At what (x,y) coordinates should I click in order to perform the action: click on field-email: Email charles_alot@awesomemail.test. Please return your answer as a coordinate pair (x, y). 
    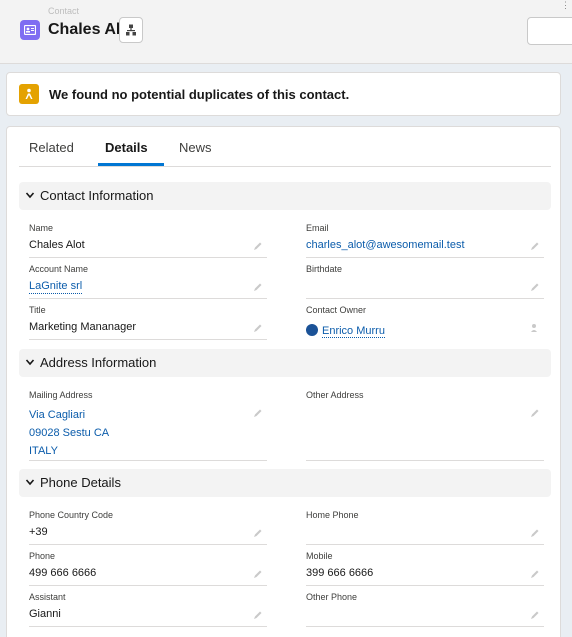
    Looking at the image, I should click on (425, 241).